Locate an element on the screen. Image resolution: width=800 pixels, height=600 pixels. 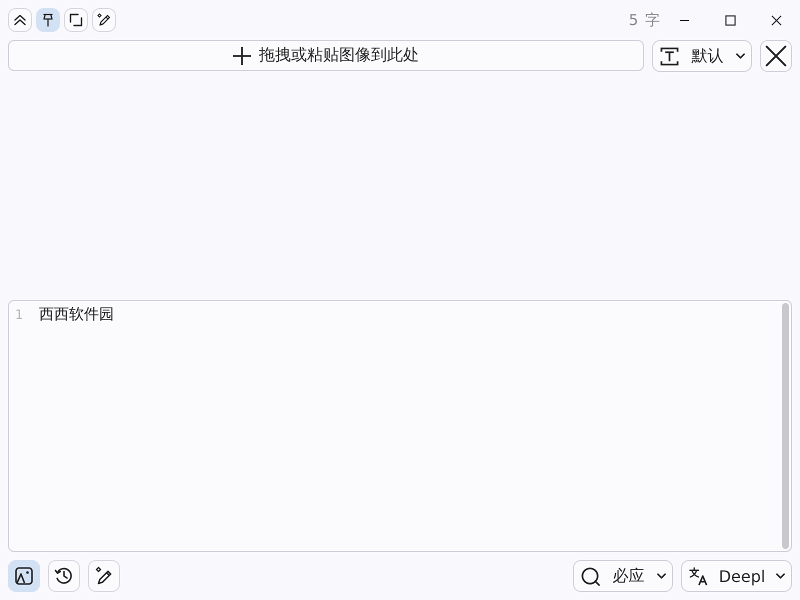
history-icon is located at coordinates (64, 576).